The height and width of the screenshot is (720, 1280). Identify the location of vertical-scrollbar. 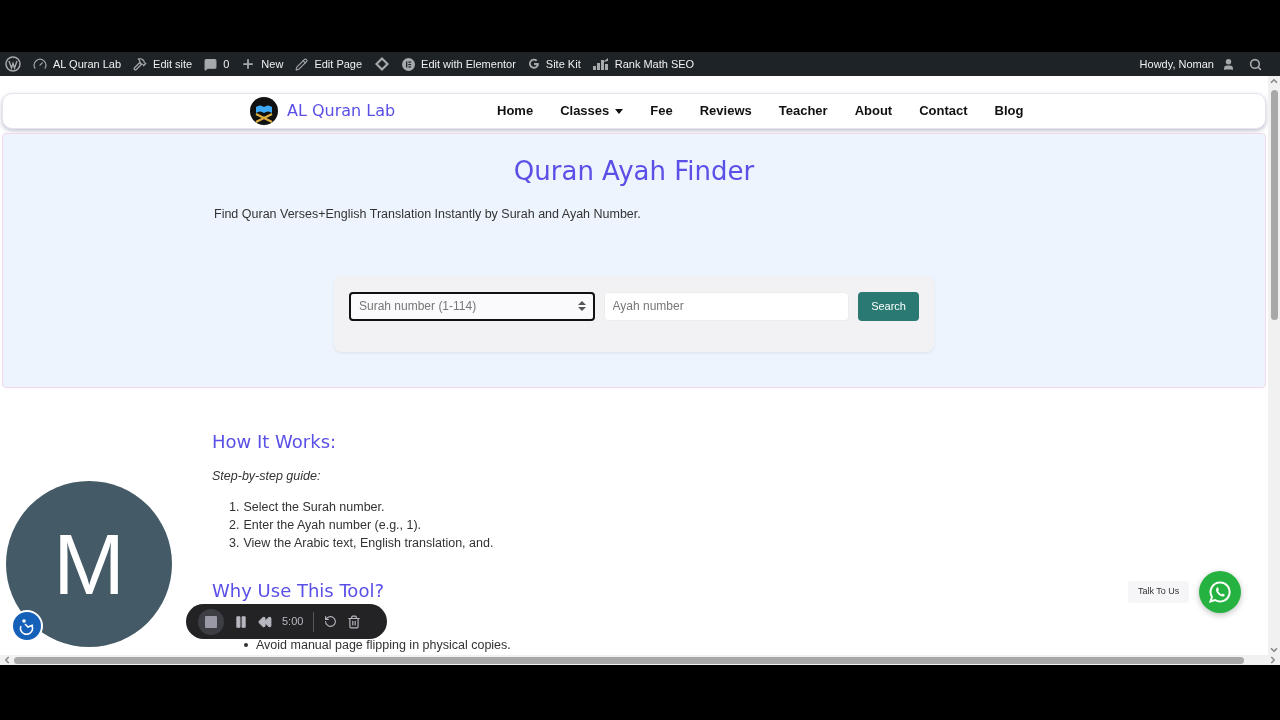
(1274, 365).